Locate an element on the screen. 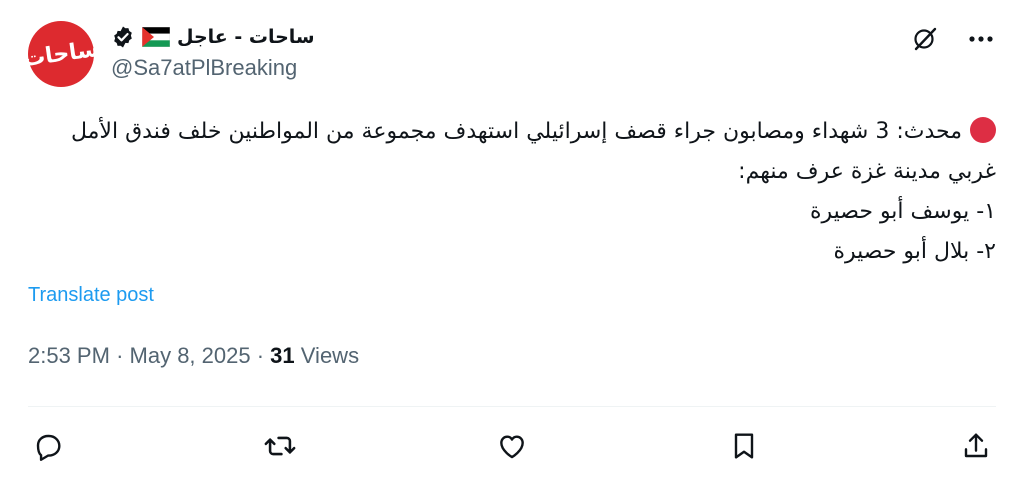 The height and width of the screenshot is (488, 1024). share-button is located at coordinates (976, 446).